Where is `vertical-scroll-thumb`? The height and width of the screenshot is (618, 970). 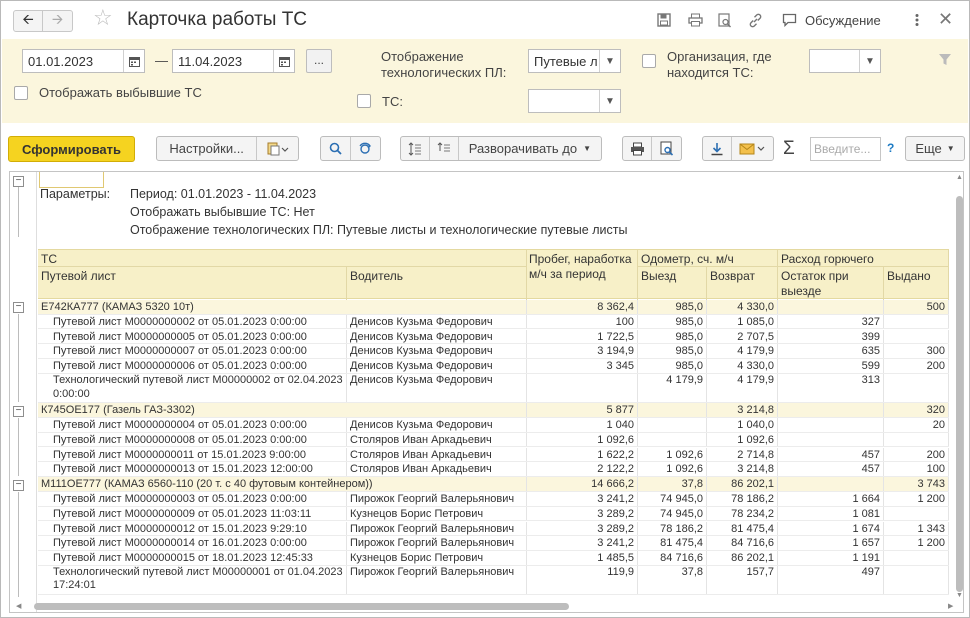
vertical-scroll-thumb is located at coordinates (959, 394).